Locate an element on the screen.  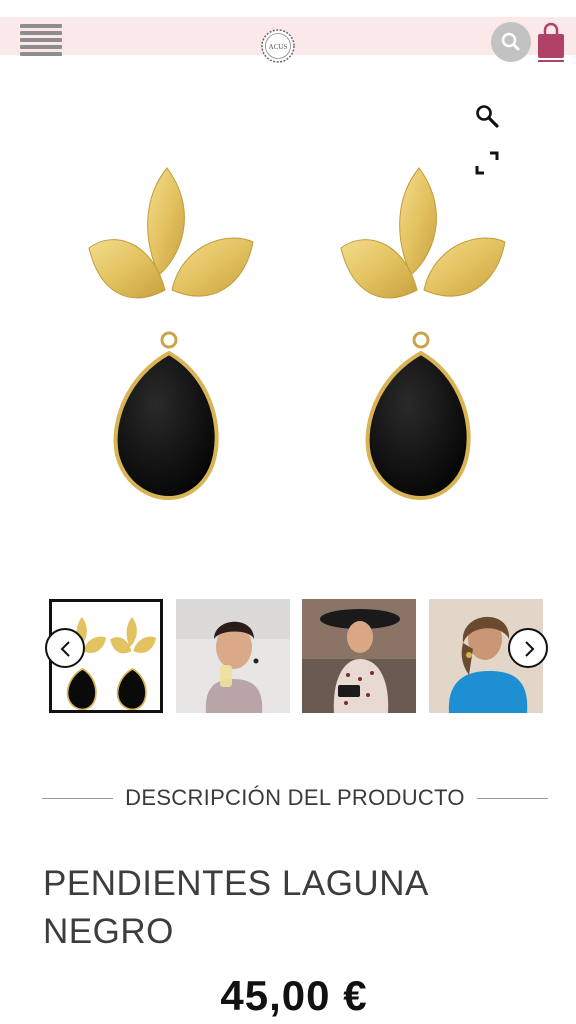
hamburger-menu-icon is located at coordinates (41, 40).